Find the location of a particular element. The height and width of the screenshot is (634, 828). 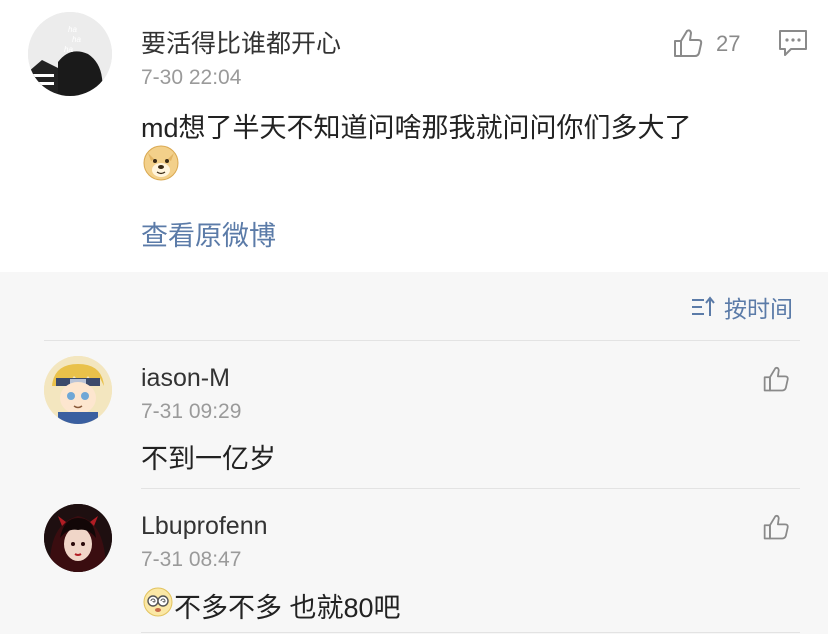

avatar-text-2: ha is located at coordinates (76, 39).